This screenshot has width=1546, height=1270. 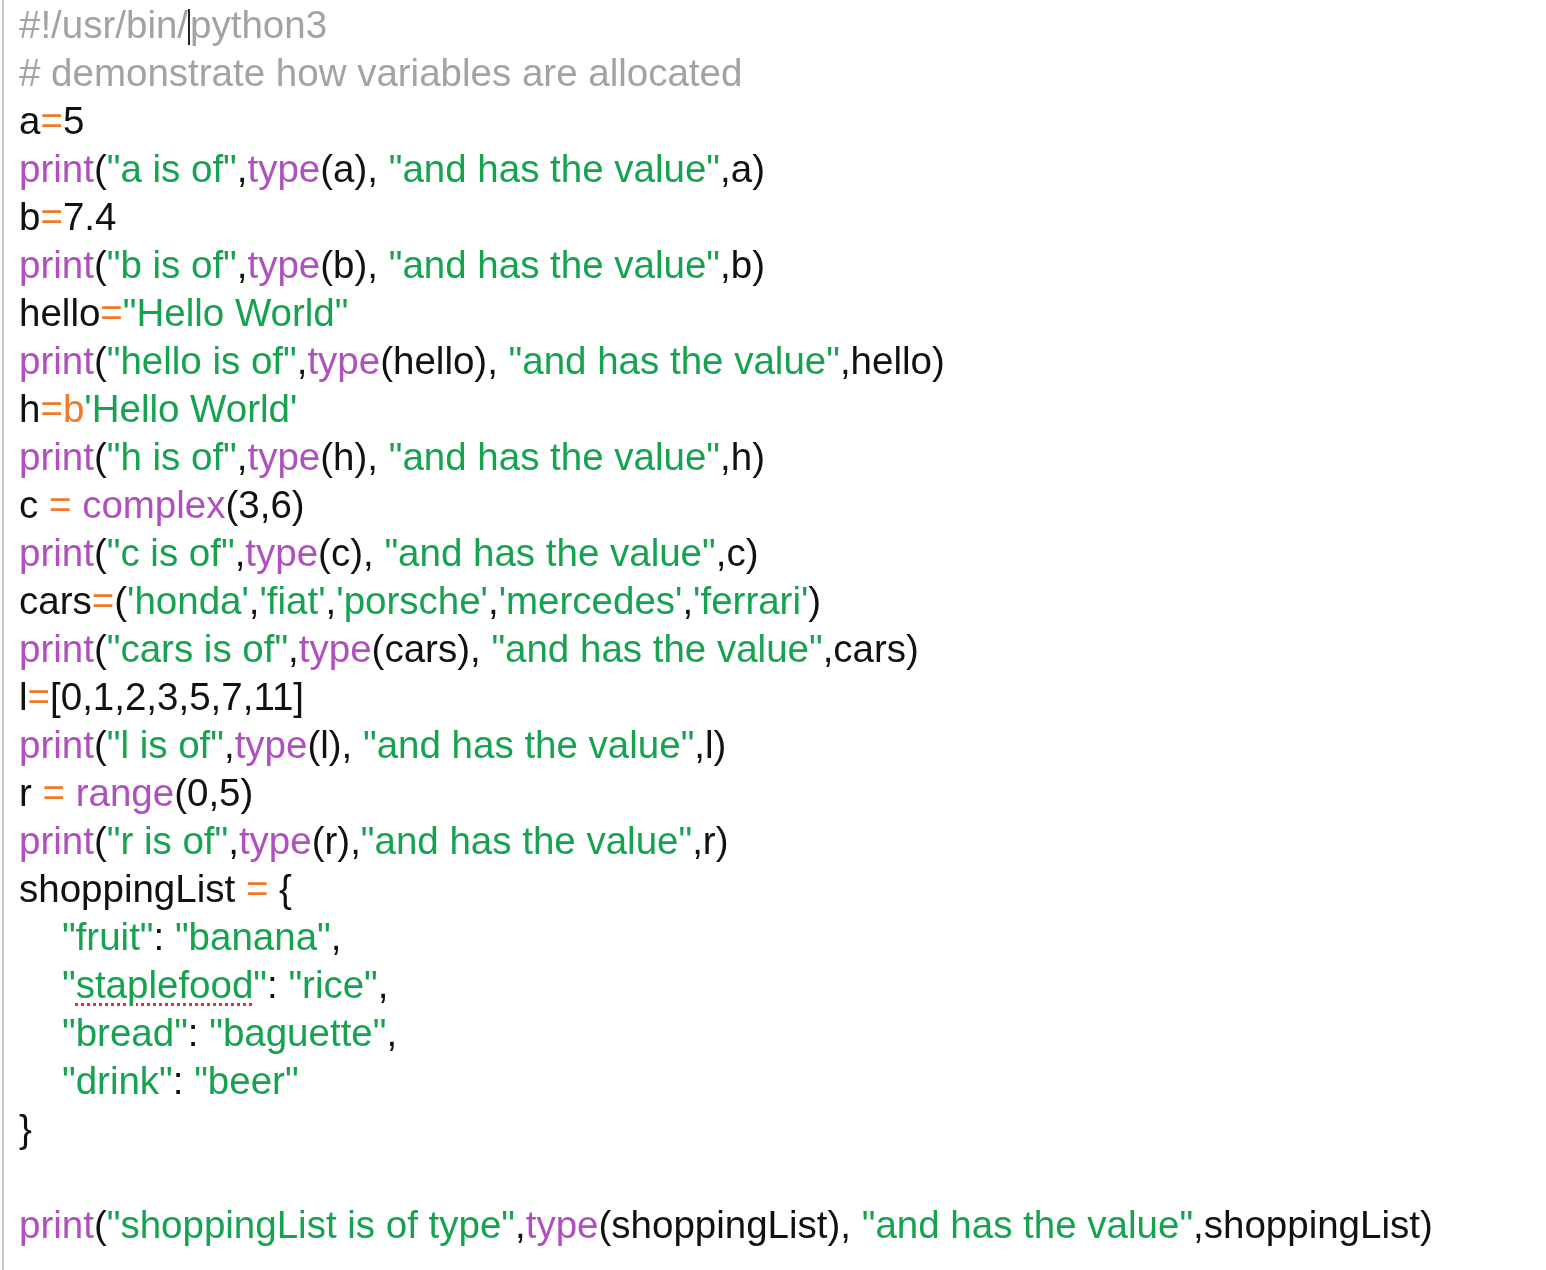 What do you see at coordinates (482, 361) in the screenshot?
I see `code-line: print("hello is of",type(hello), "and has the value",hello)` at bounding box center [482, 361].